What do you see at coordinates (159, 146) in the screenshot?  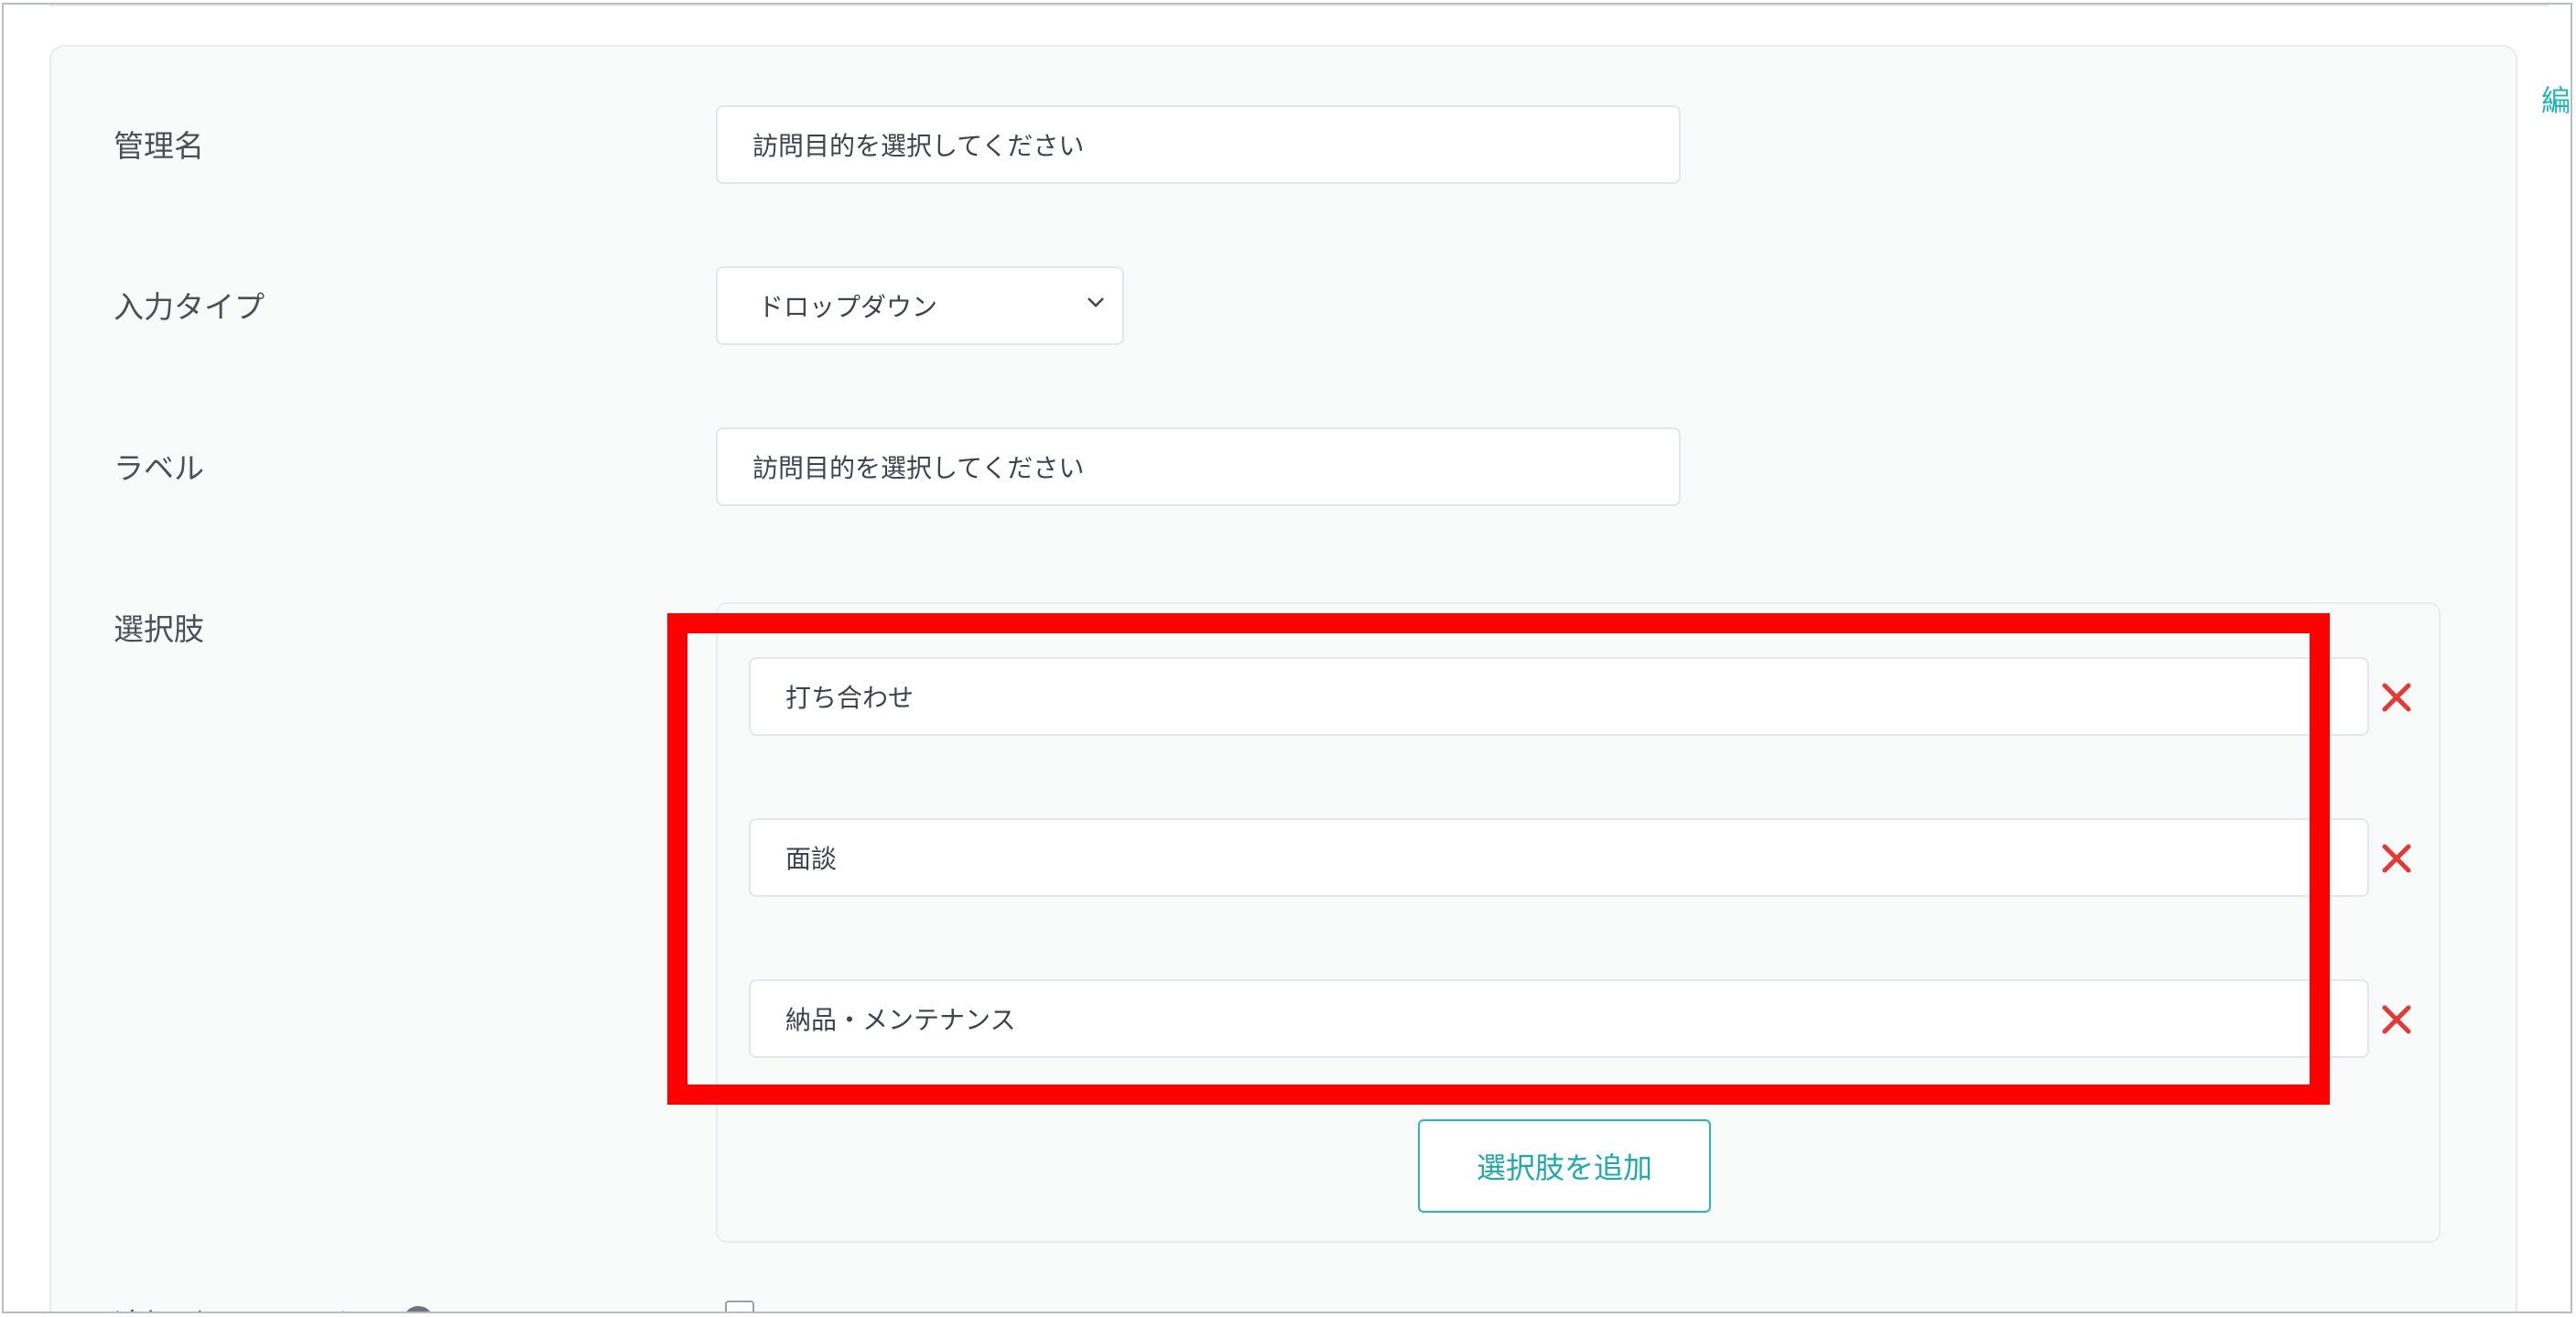 I see `admin-name-label: 管理名` at bounding box center [159, 146].